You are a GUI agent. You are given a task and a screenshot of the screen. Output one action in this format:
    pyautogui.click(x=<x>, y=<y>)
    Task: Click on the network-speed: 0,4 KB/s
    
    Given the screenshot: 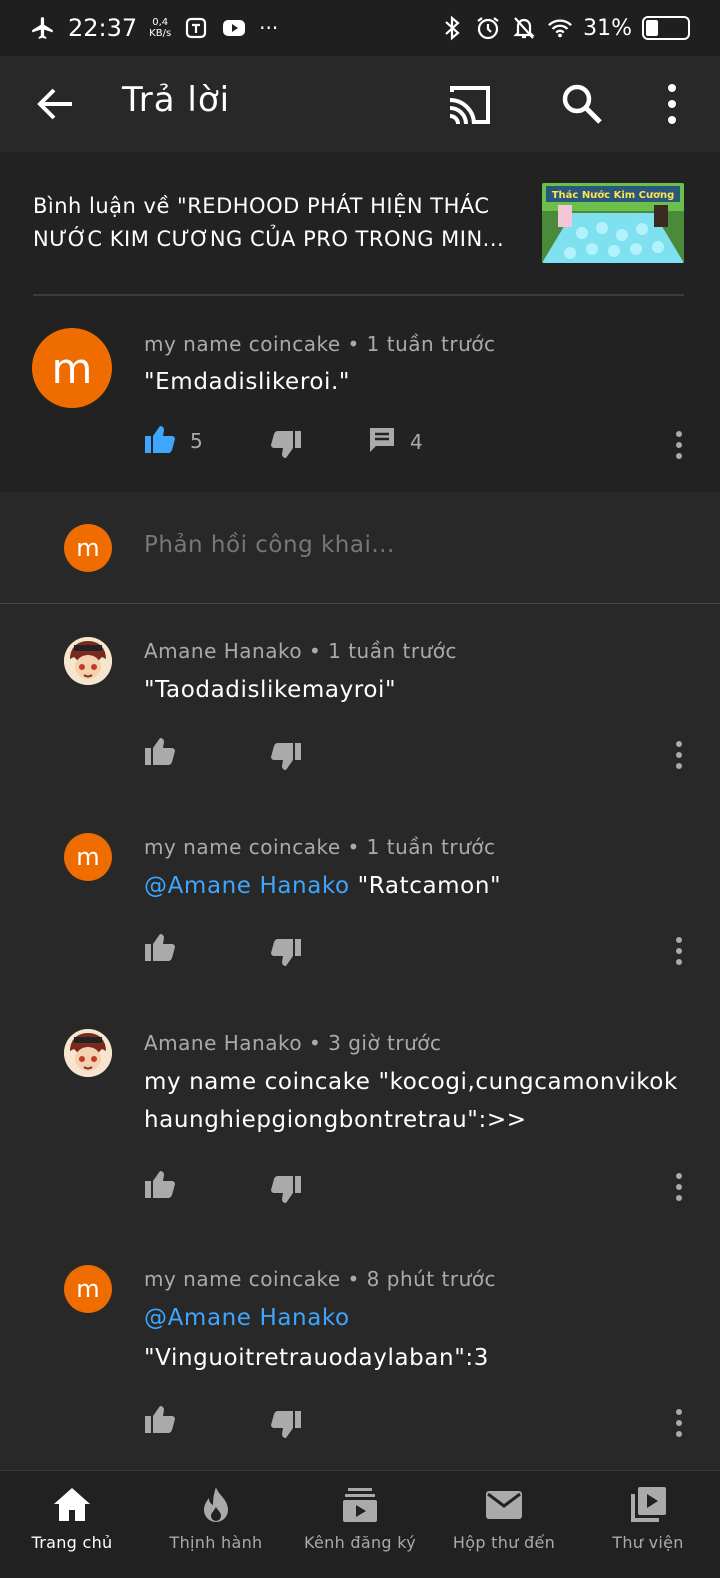 What is the action you would take?
    pyautogui.click(x=160, y=28)
    